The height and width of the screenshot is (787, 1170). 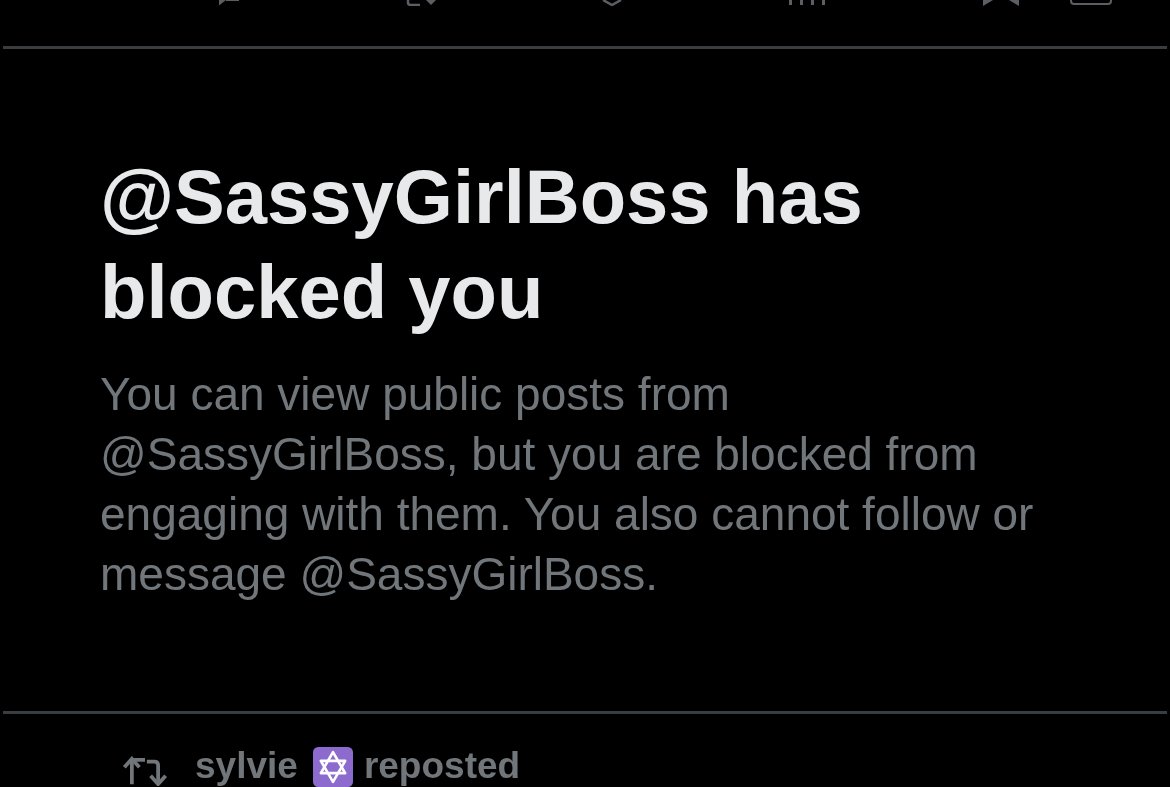 What do you see at coordinates (1091, 2) in the screenshot?
I see `share-icon` at bounding box center [1091, 2].